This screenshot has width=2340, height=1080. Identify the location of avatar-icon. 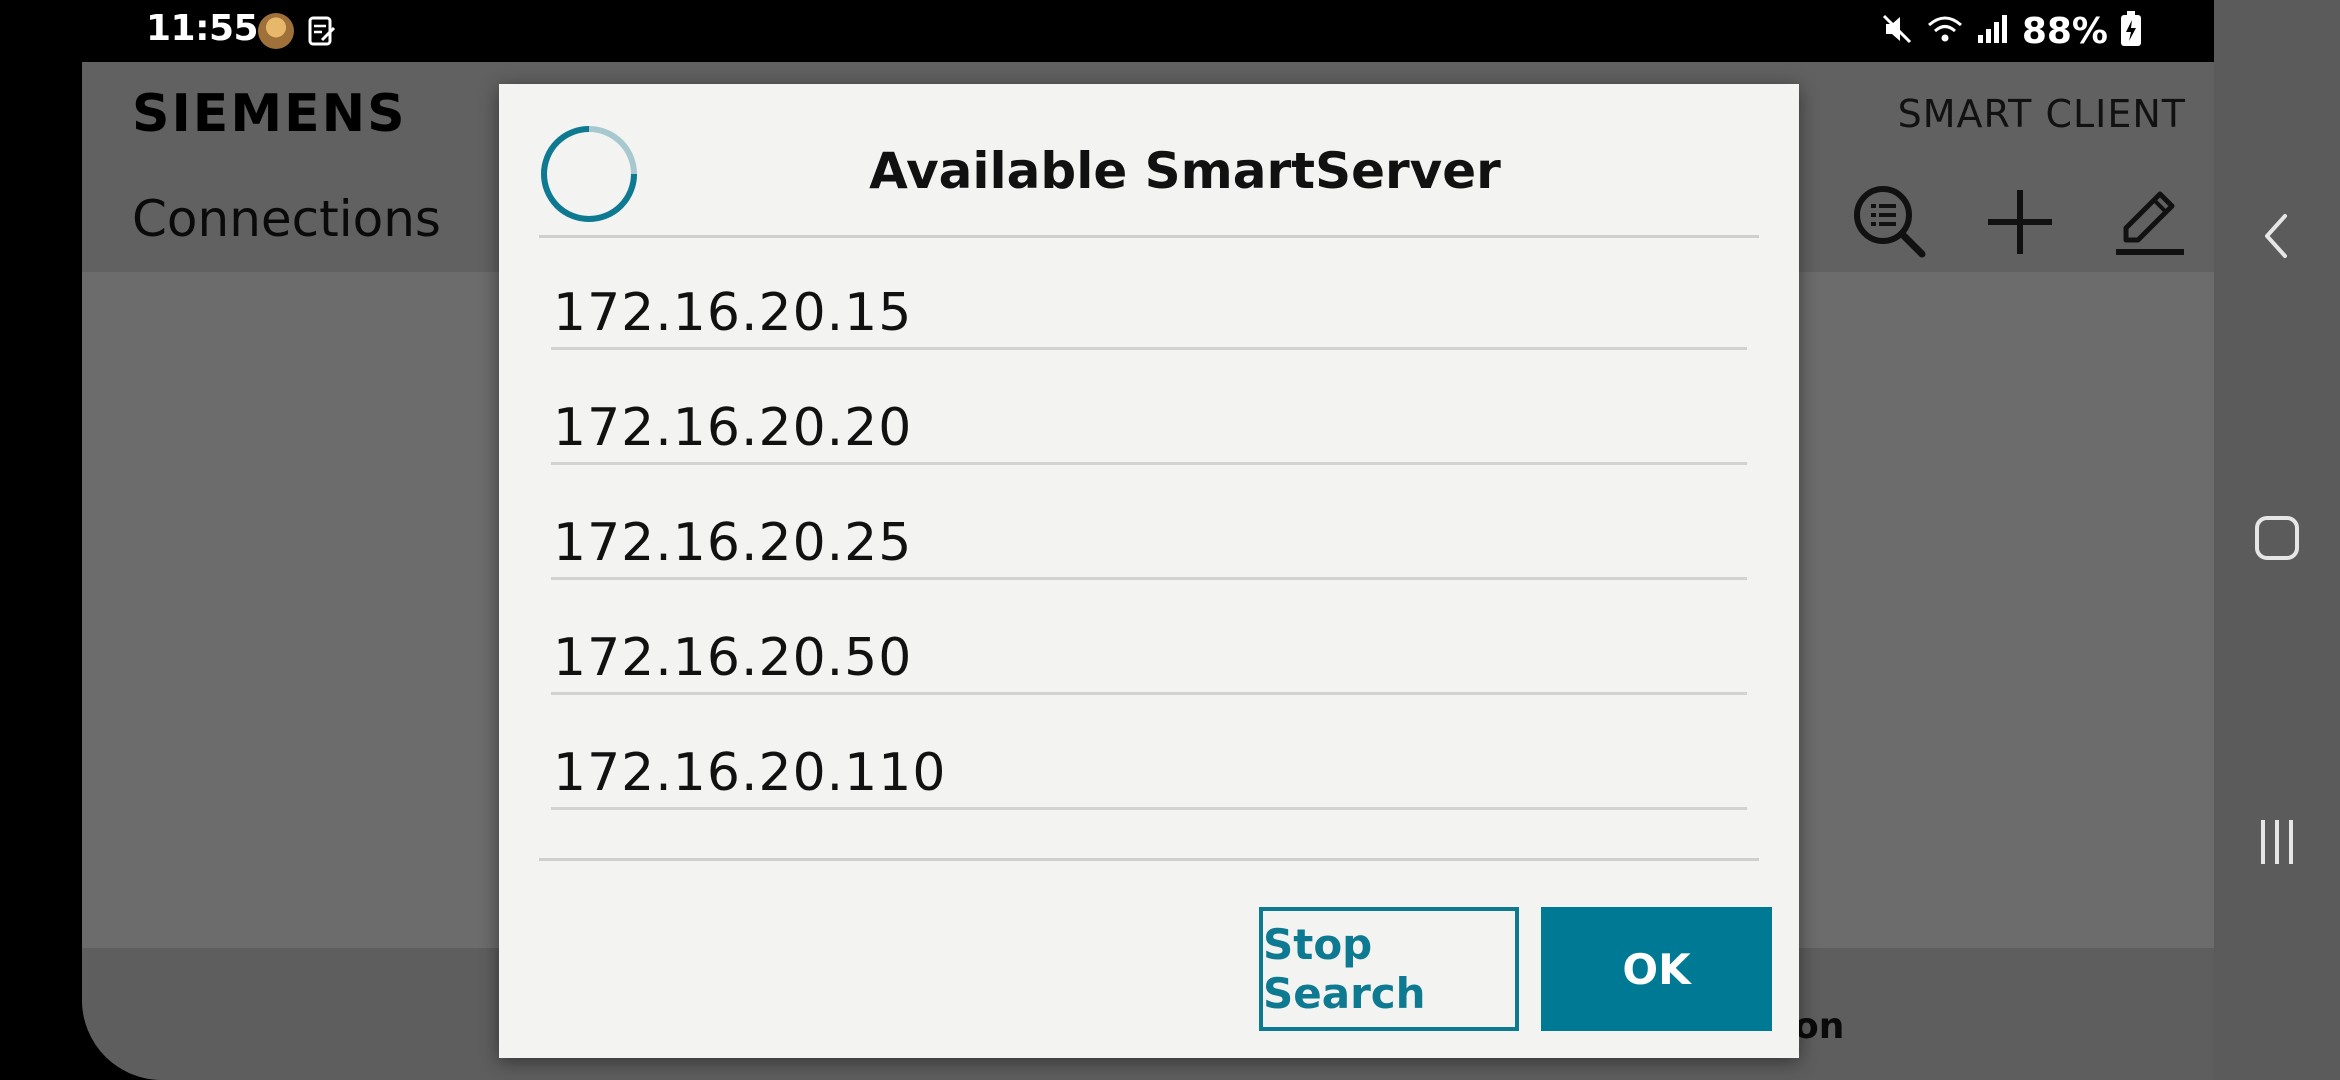
(276, 31).